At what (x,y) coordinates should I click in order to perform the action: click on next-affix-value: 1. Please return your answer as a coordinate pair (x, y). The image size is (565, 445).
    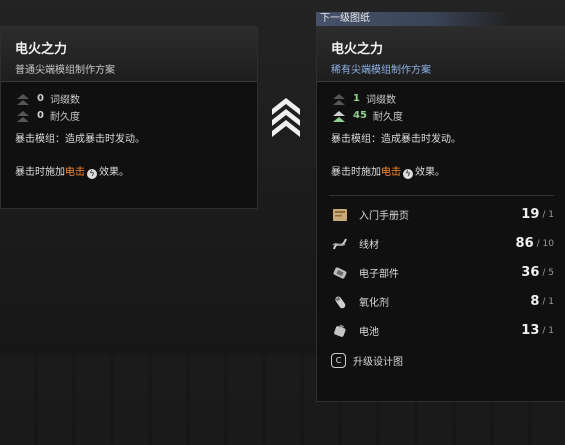
    Looking at the image, I should click on (356, 98).